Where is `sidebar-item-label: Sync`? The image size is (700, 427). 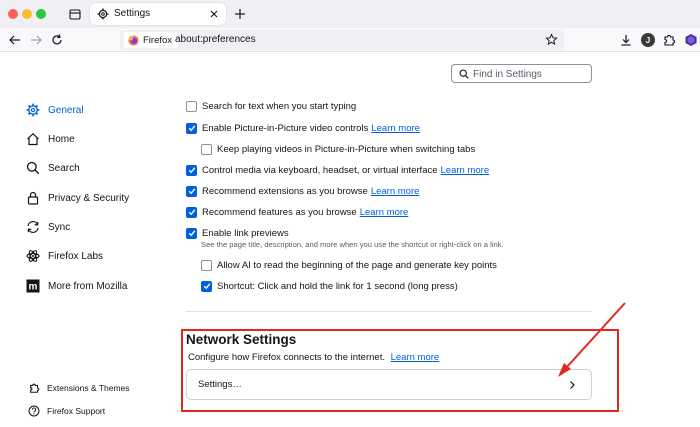
sidebar-item-label: Sync is located at coordinates (59, 227).